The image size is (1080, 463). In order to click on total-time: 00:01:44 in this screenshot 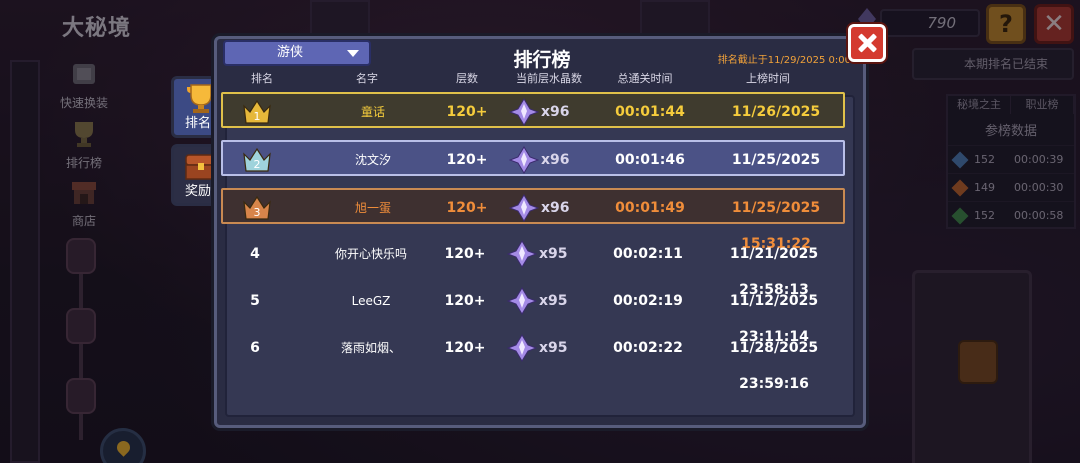, I will do `click(650, 112)`.